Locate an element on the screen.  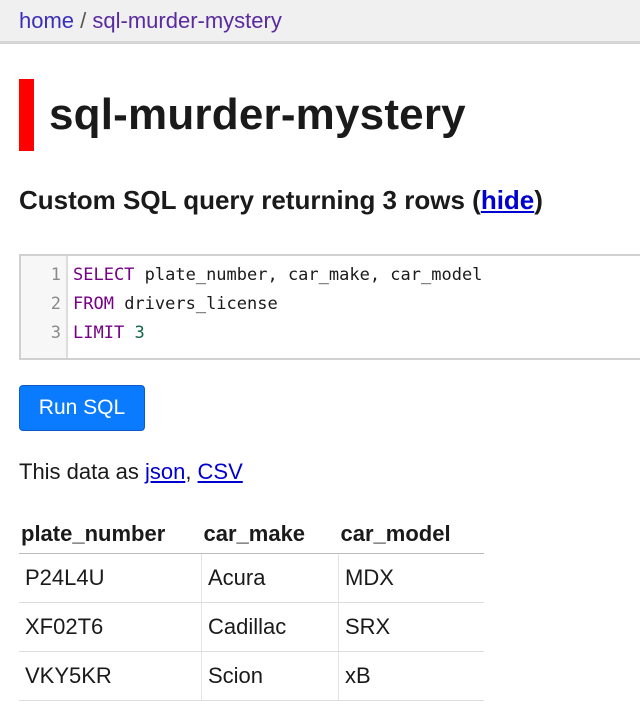
code-line: SELECT plate_number, car_make, car_model is located at coordinates (277, 275).